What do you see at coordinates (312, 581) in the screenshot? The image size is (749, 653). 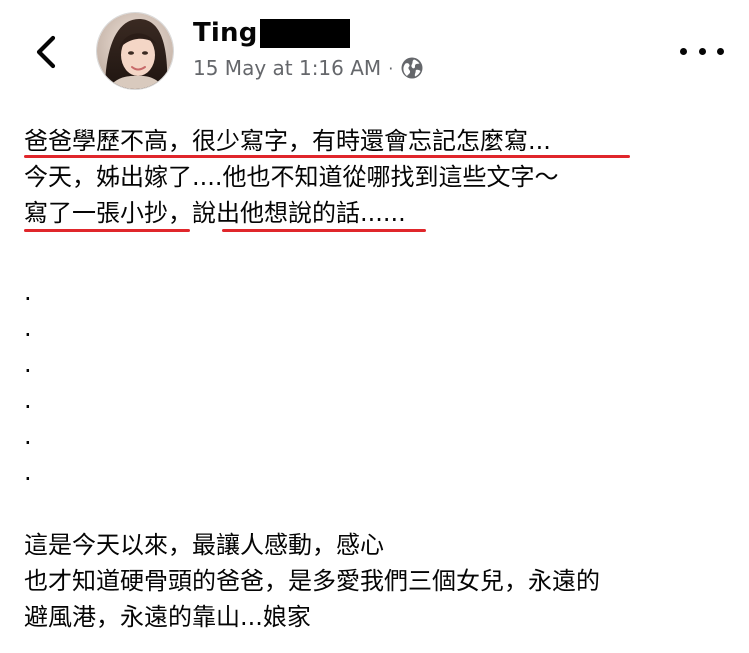 I see `closing-line-2: 也才知道硬骨頭的爸爸，是多愛我們三個女兒，永遠的` at bounding box center [312, 581].